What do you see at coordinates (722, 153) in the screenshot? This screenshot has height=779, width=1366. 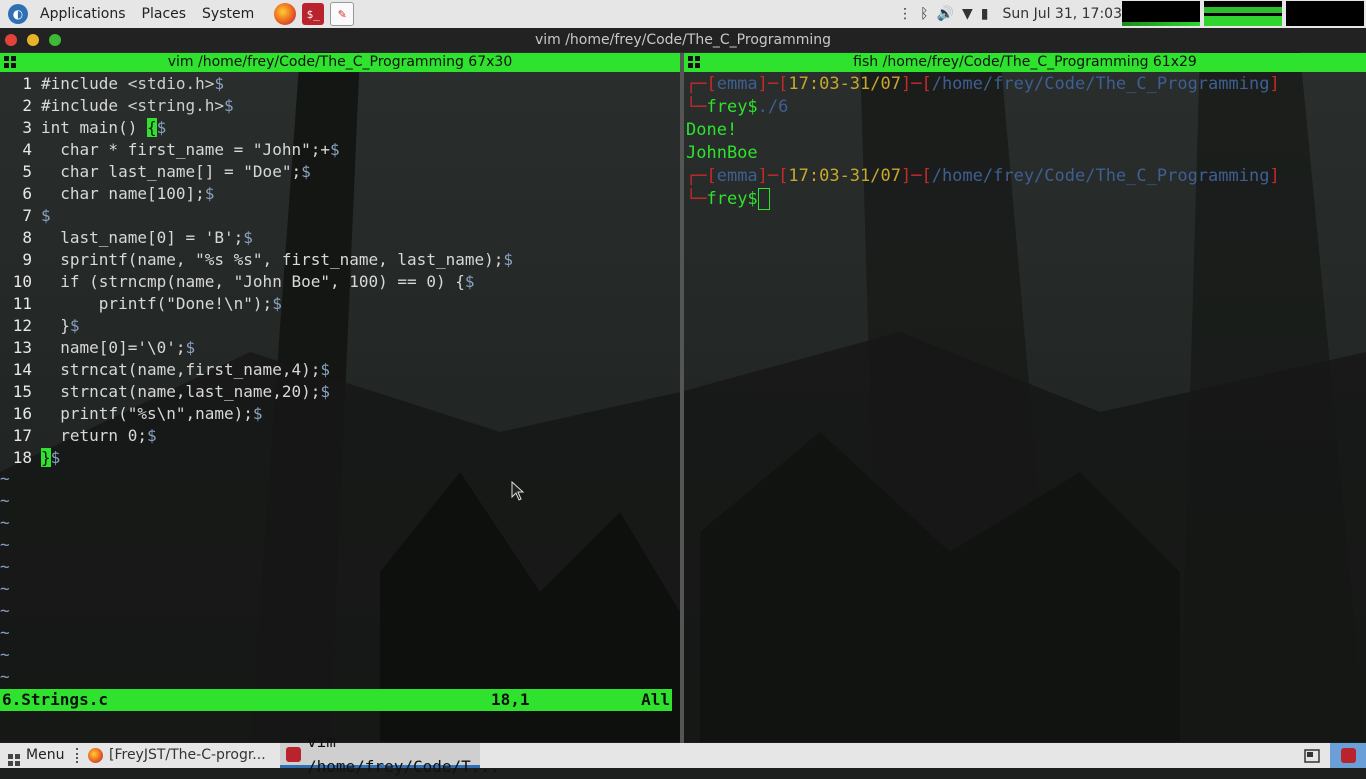 I see `output-line: JohnBoe` at bounding box center [722, 153].